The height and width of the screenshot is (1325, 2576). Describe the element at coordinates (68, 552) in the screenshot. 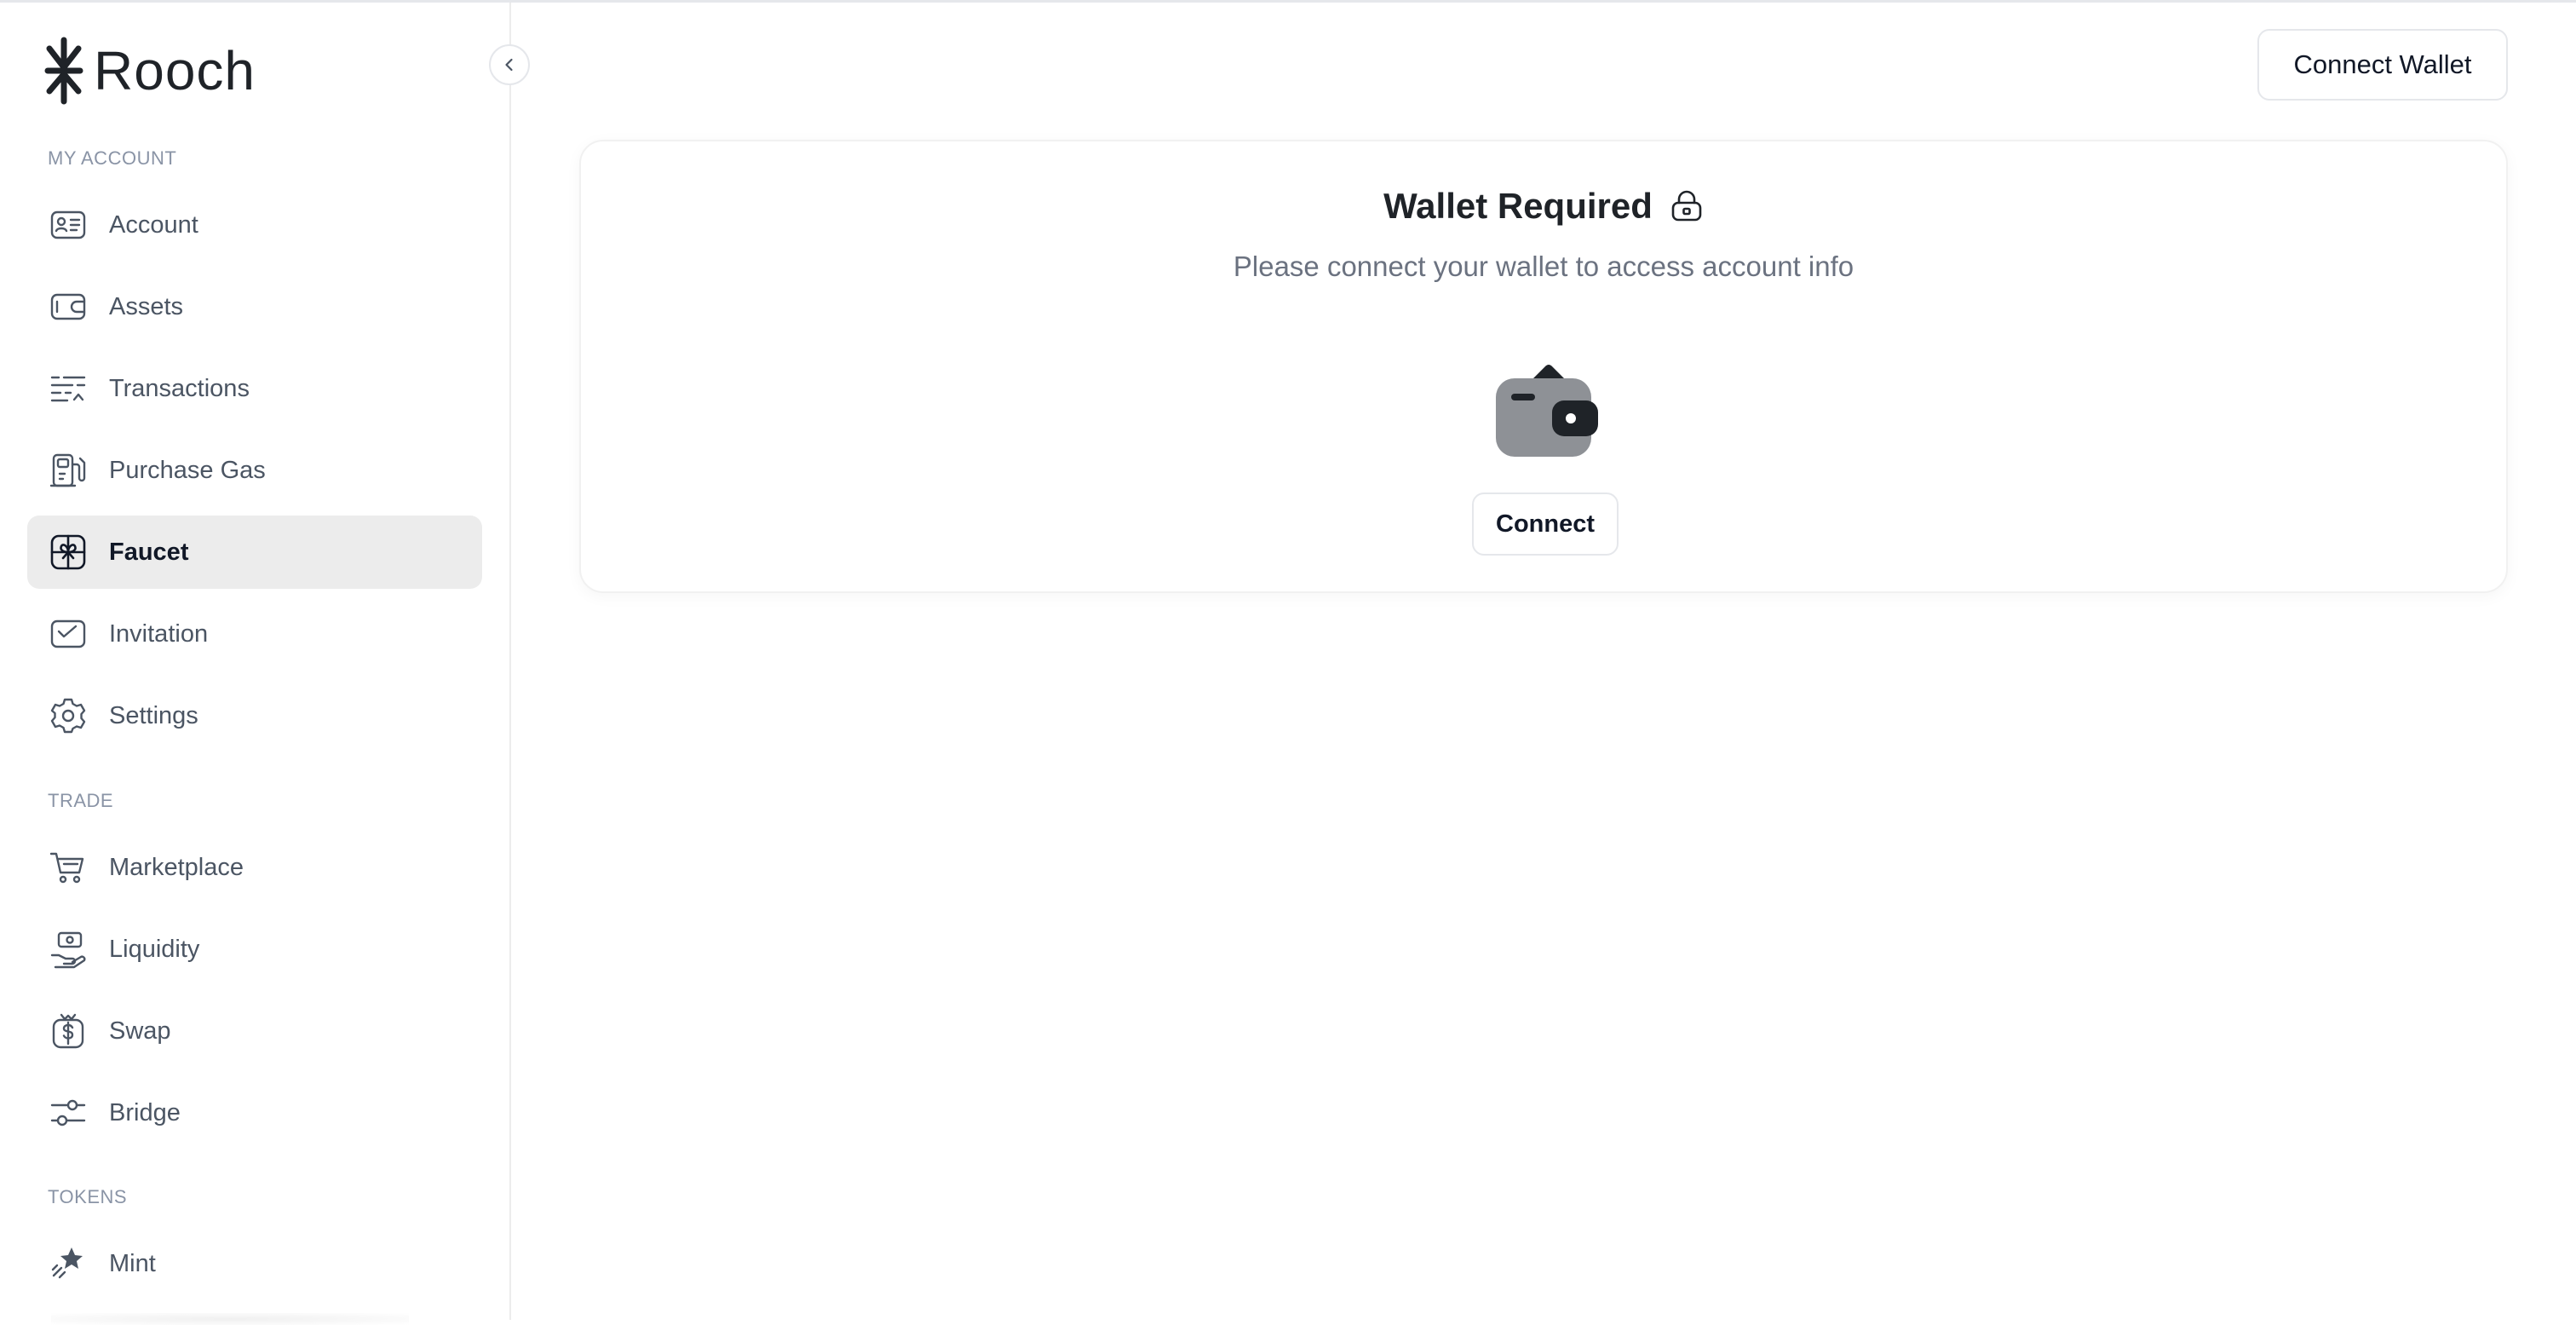

I see `gift-icon` at that location.